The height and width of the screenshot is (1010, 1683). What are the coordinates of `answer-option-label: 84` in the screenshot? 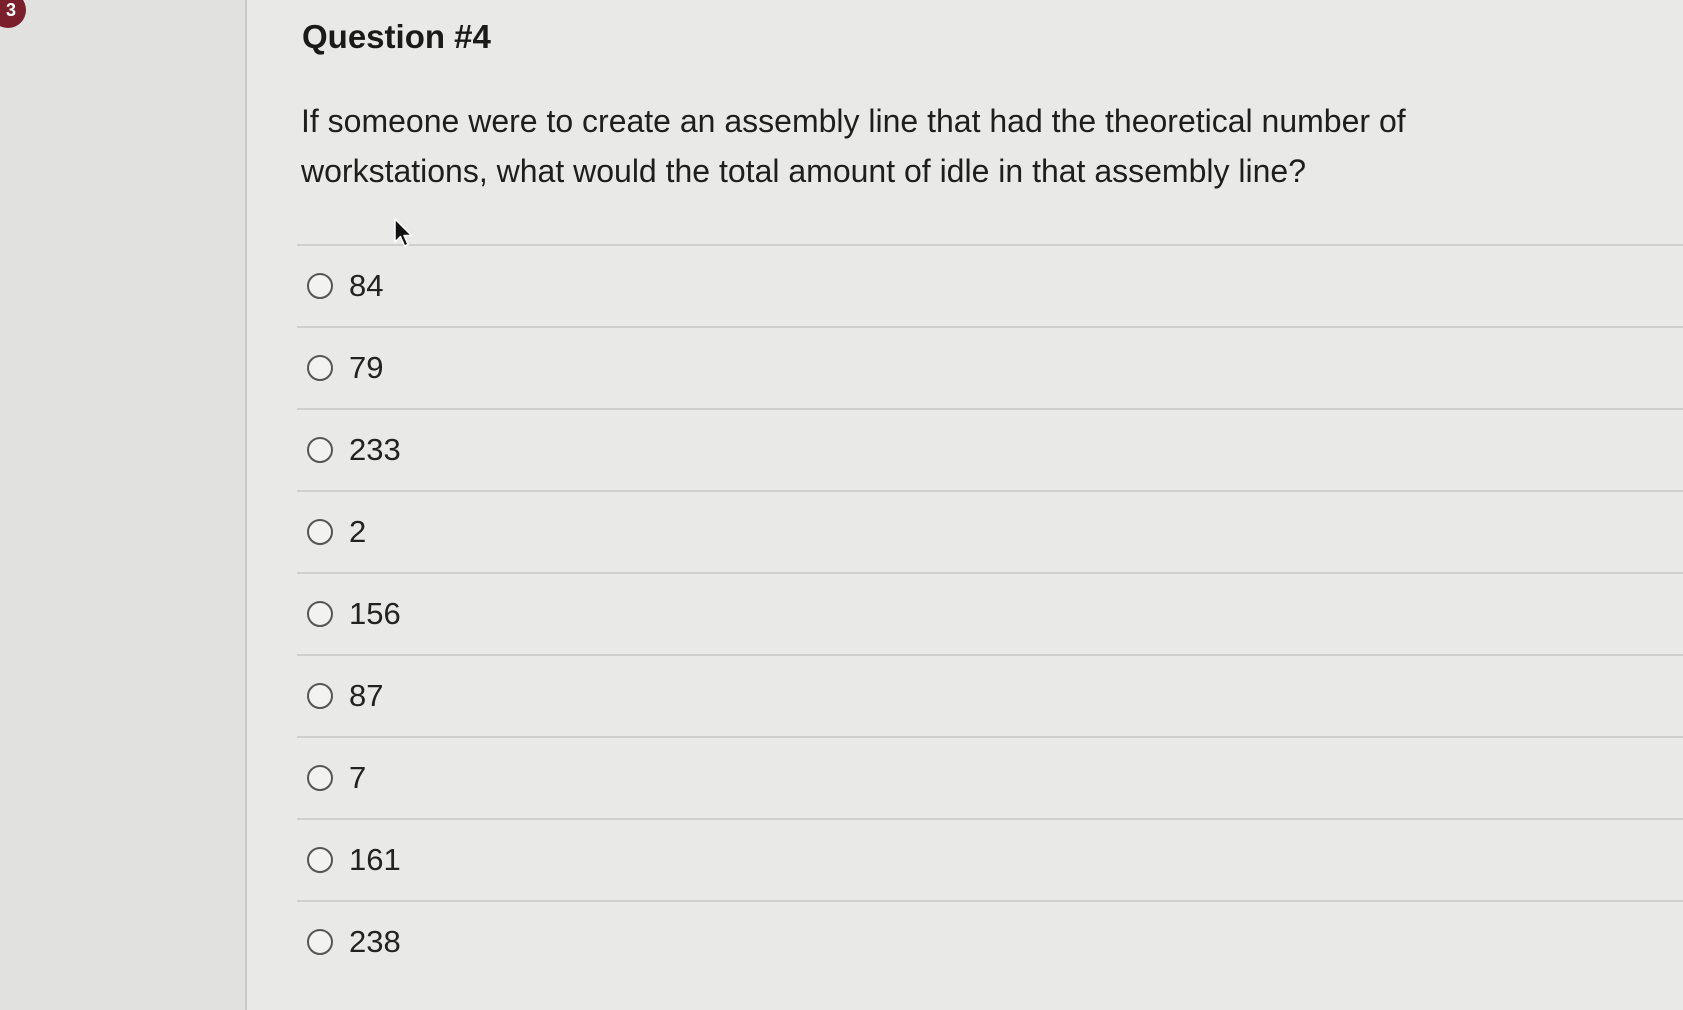 It's located at (366, 285).